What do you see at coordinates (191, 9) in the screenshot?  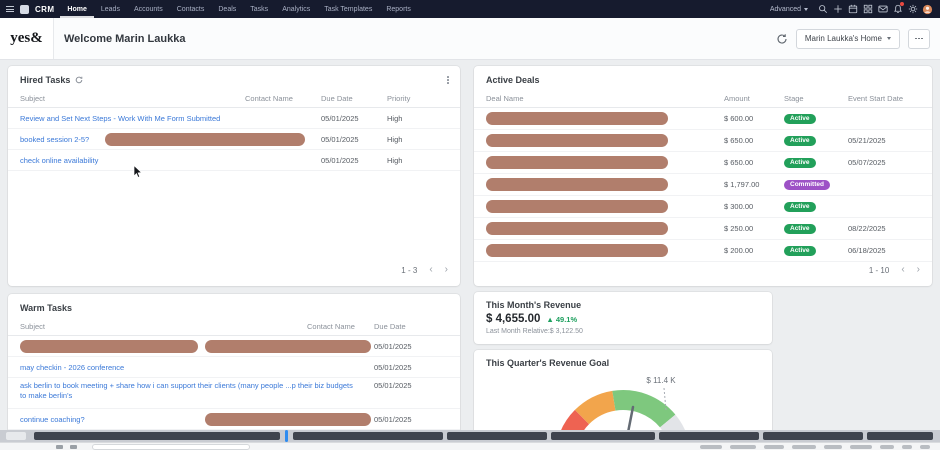 I see `nav-item-contacts: Contacts` at bounding box center [191, 9].